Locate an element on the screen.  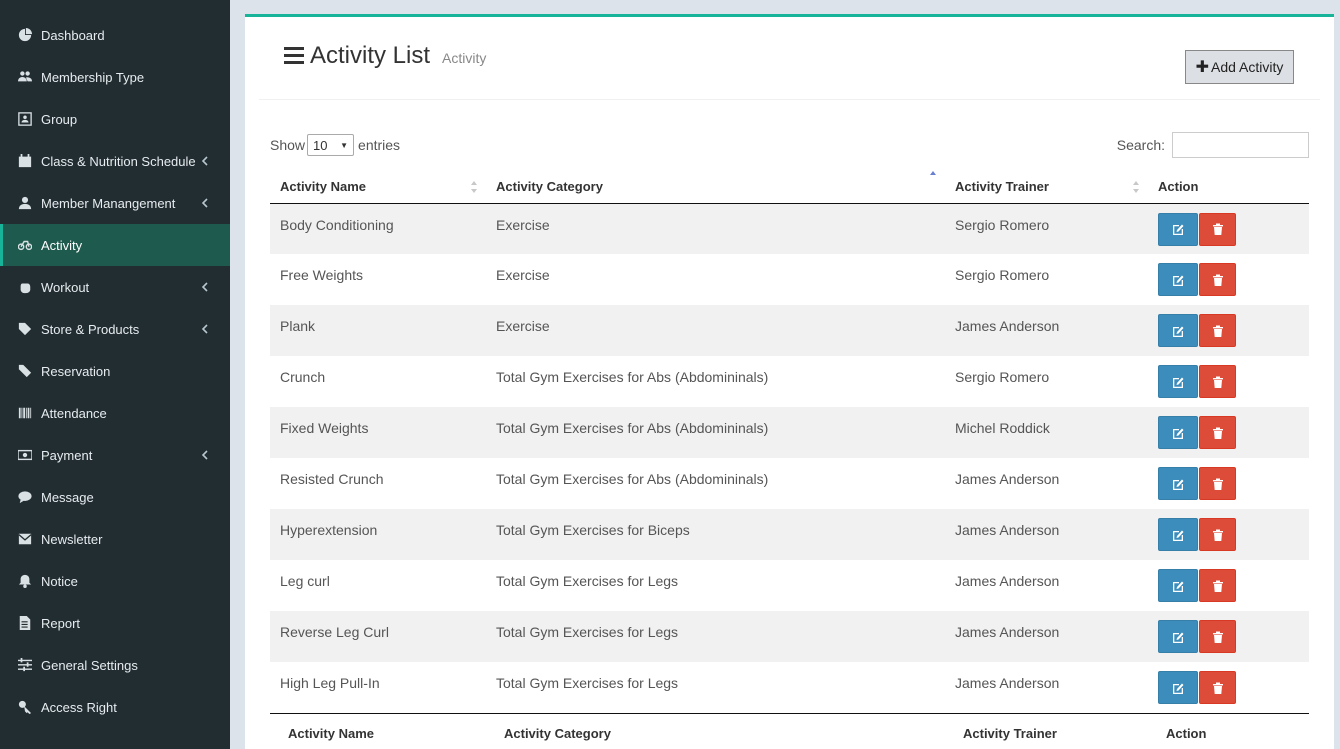
sidebar-item-member-manangement: Member Manangement is located at coordinates (115, 203).